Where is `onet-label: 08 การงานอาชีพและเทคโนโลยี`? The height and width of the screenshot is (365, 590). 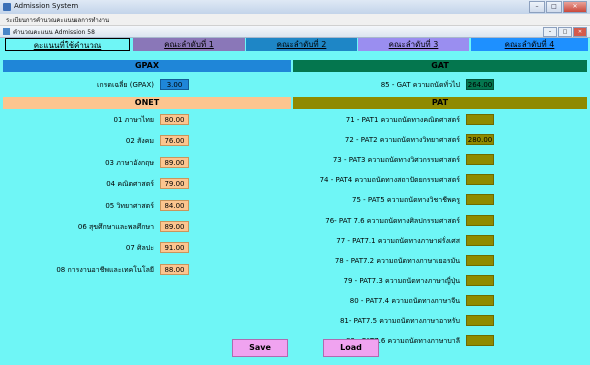 onet-label: 08 การงานอาชีพและเทคโนโลยี is located at coordinates (105, 269).